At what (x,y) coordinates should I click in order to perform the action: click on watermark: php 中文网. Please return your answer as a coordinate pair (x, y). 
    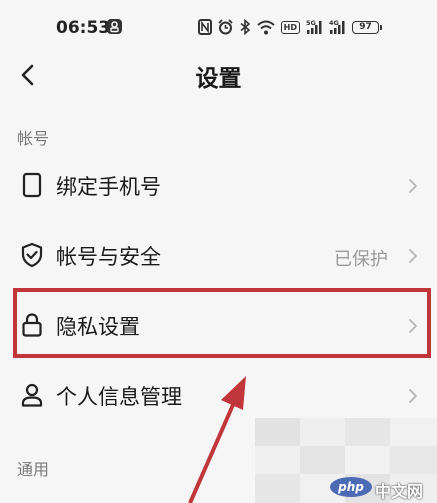
    Looking at the image, I should click on (380, 488).